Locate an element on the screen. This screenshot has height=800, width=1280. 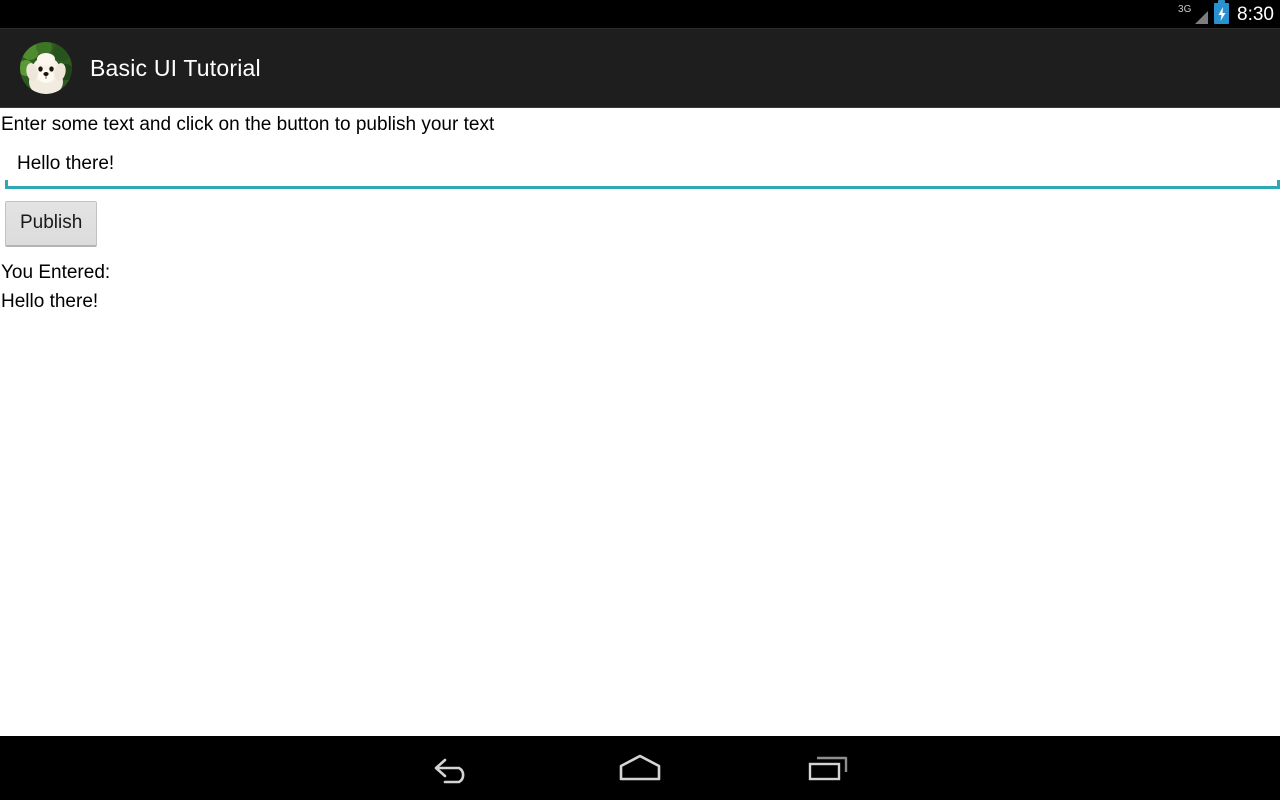
status-bar-clock: 8:30 is located at coordinates (1255, 14).